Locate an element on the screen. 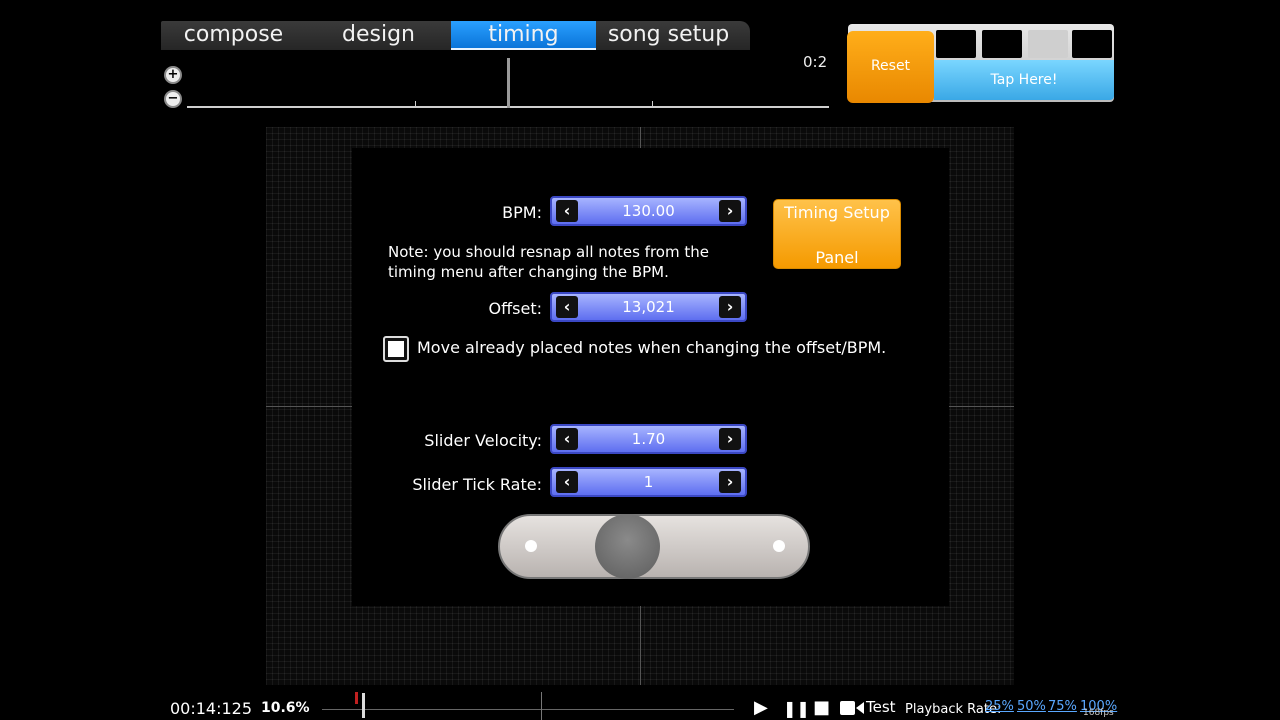  pause-icon: ❚❚ is located at coordinates (796, 708).